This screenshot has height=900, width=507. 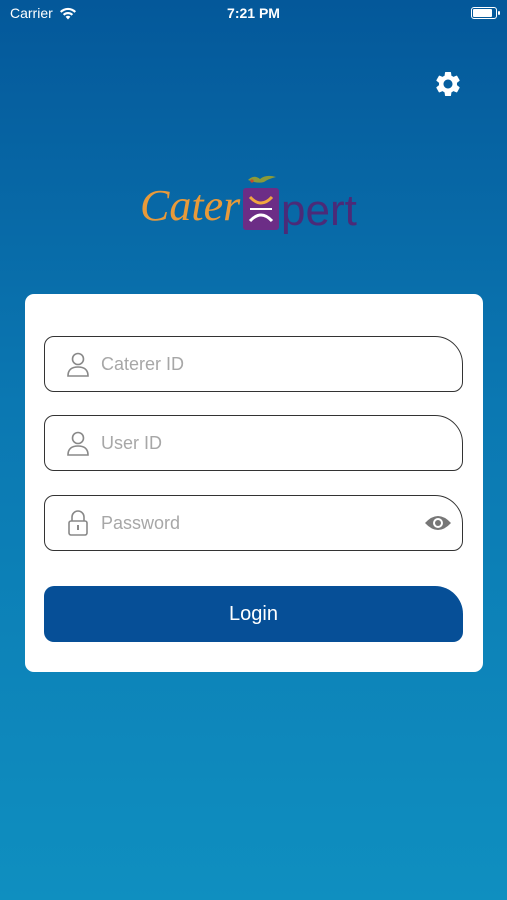 I want to click on status-time: 7:21 PM, so click(x=253, y=13).